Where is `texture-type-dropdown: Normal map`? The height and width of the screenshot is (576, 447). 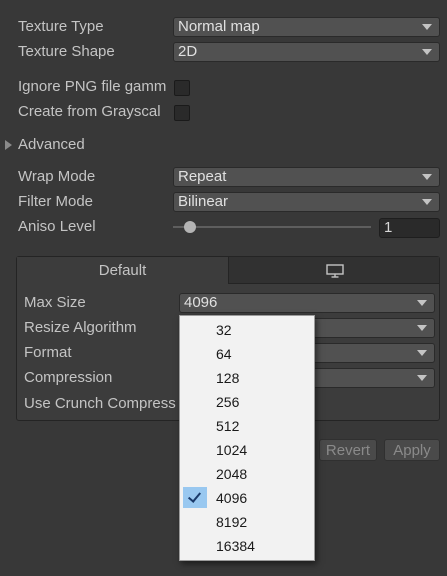 texture-type-dropdown: Normal map is located at coordinates (306, 27).